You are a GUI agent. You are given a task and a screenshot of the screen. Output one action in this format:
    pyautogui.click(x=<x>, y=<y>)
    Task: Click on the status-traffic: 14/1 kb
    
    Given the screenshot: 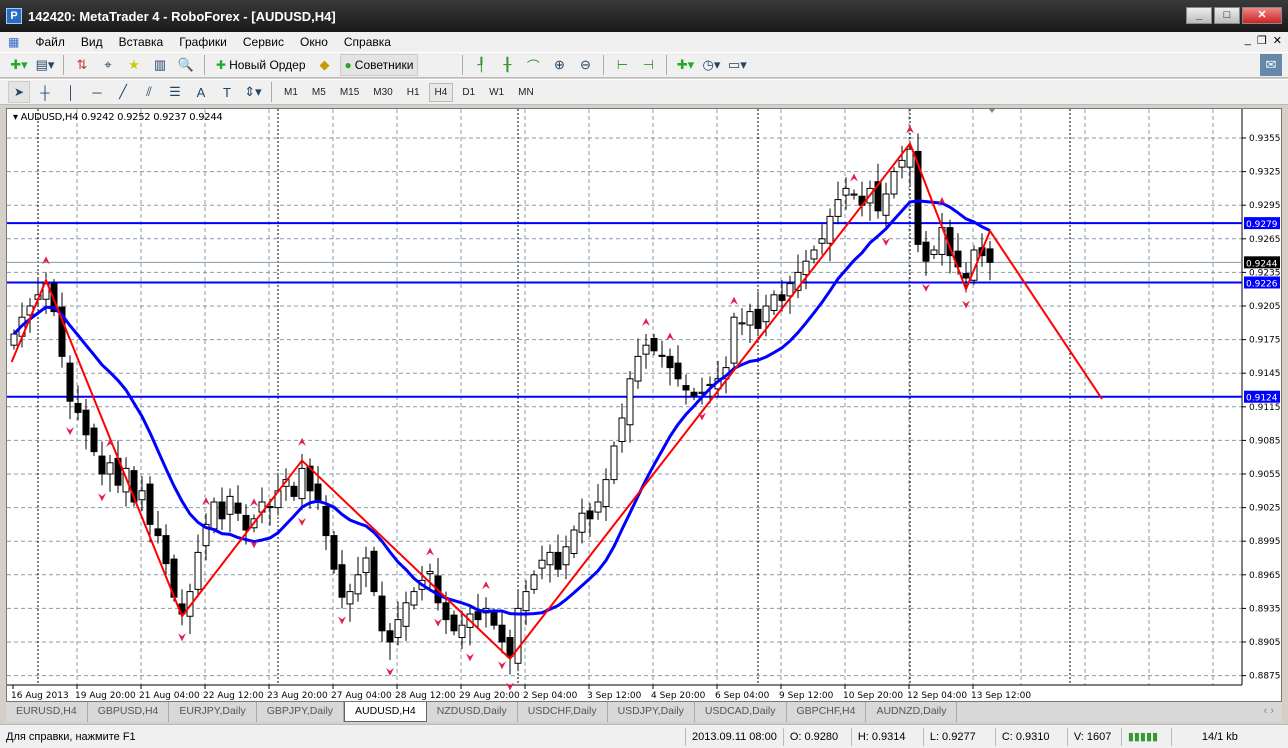 What is the action you would take?
    pyautogui.click(x=1219, y=736)
    